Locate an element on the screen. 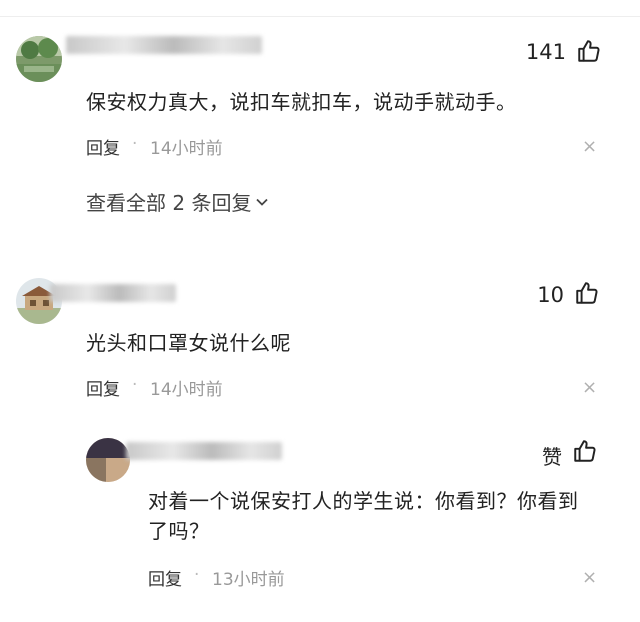  comment-text: 光头和口罩女说什么呢 is located at coordinates (188, 343).